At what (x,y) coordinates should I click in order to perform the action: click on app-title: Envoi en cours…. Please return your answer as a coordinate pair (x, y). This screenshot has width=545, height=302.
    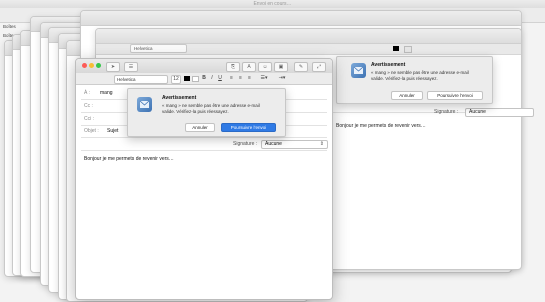
    Looking at the image, I should click on (272, 4).